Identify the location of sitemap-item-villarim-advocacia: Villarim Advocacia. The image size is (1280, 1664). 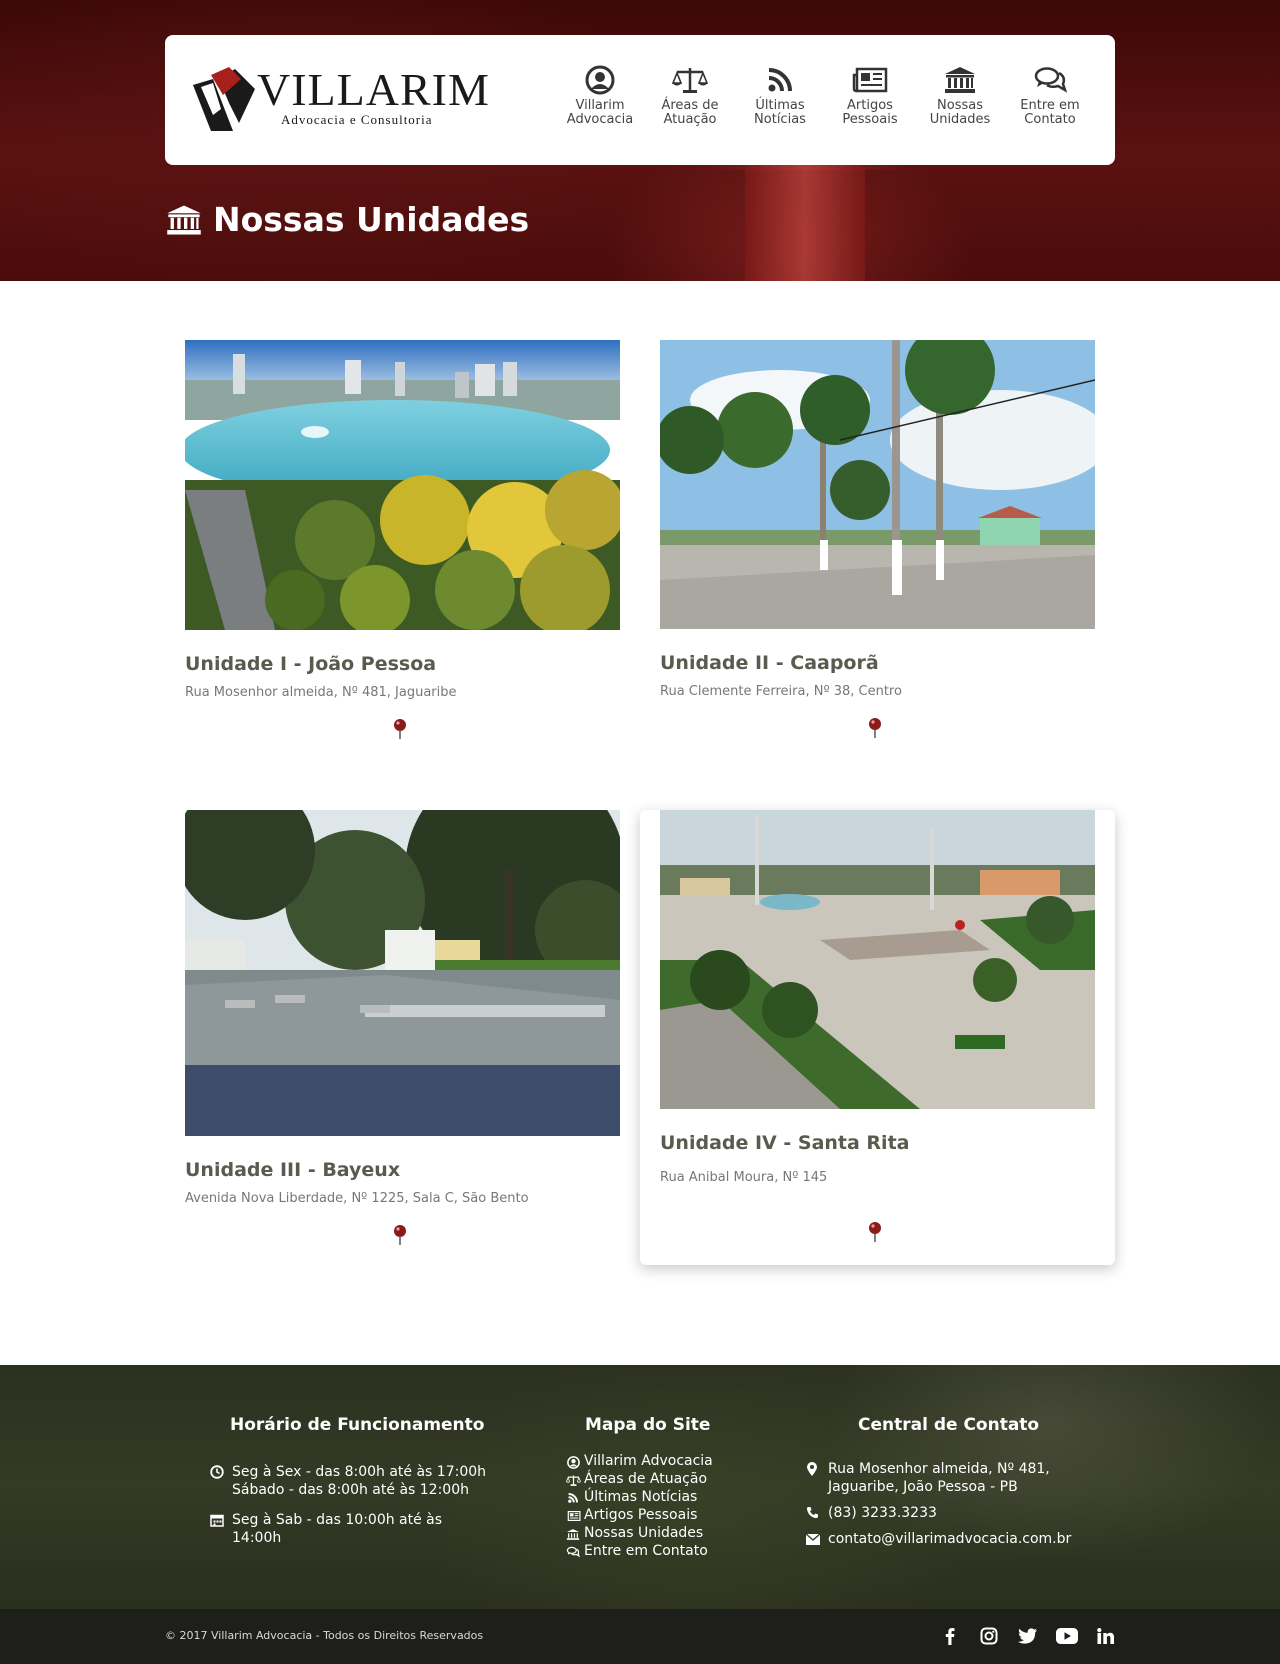
(637, 1461).